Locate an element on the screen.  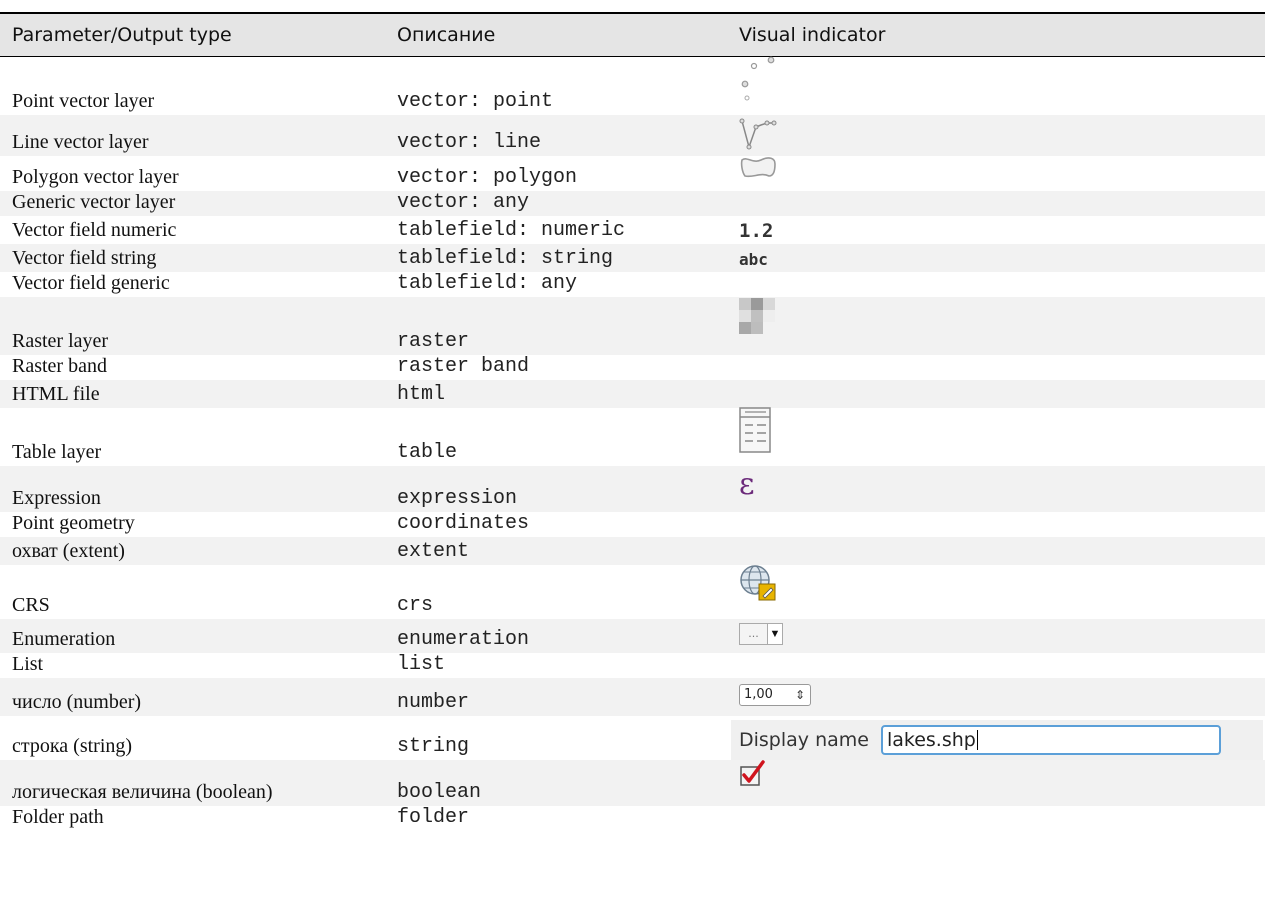
row-type: crs is located at coordinates (415, 605).